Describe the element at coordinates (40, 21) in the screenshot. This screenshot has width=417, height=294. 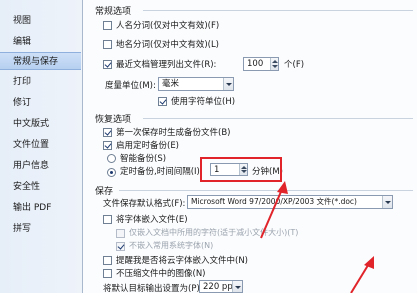
I see `sidebar-item-view: 视图` at that location.